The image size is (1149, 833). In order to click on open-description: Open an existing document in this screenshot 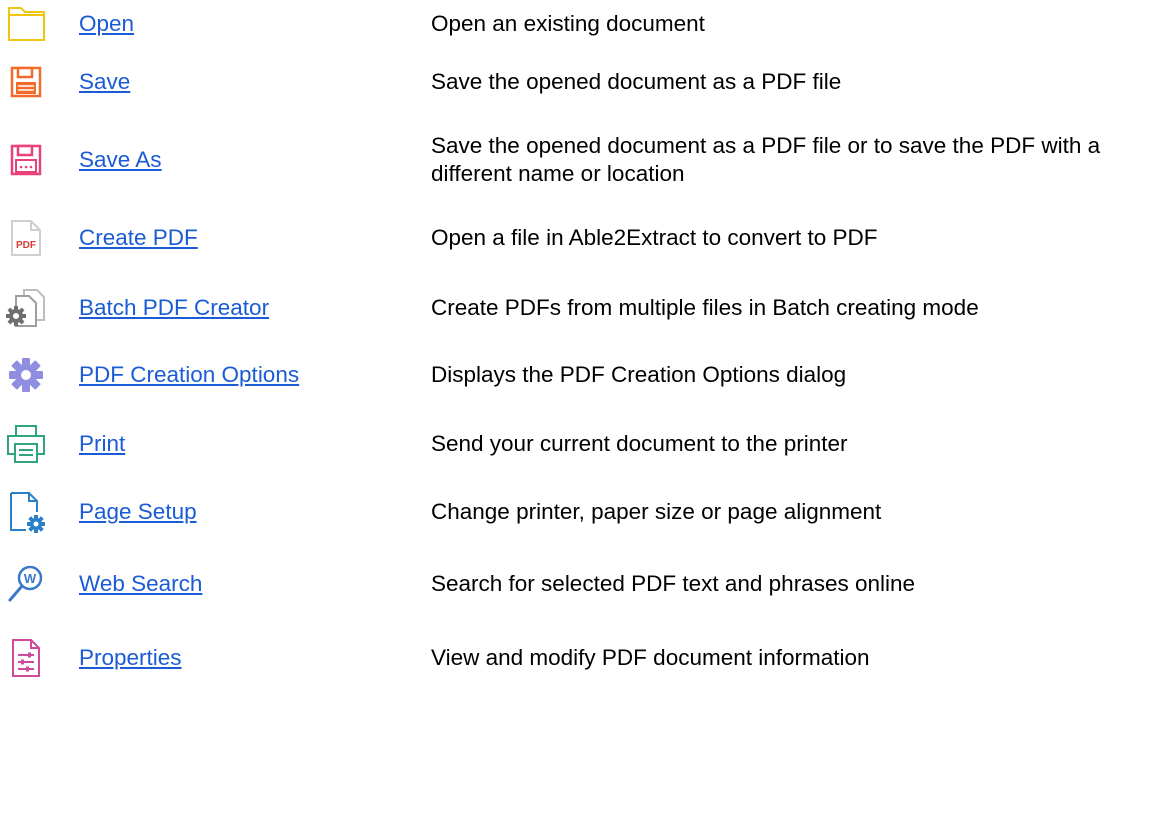, I will do `click(568, 23)`.